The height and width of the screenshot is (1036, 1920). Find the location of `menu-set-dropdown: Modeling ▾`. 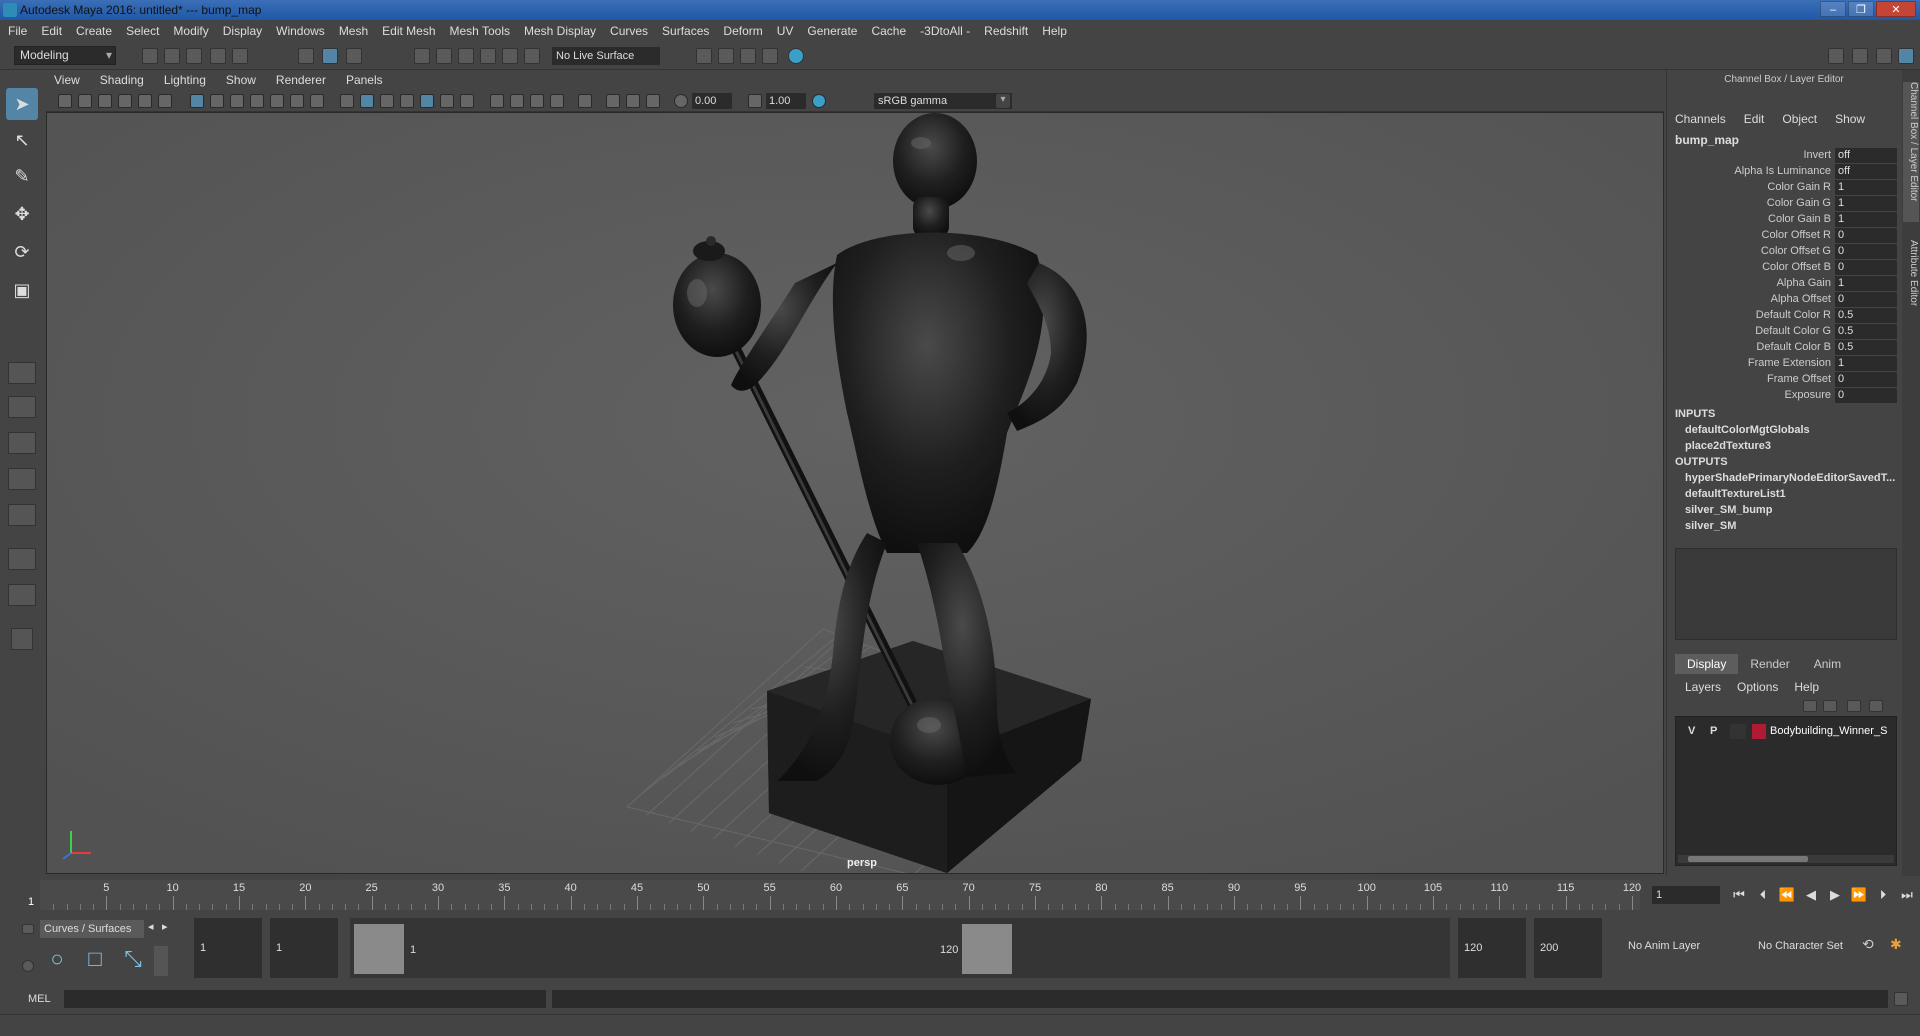

menu-set-dropdown: Modeling ▾ is located at coordinates (65, 55).